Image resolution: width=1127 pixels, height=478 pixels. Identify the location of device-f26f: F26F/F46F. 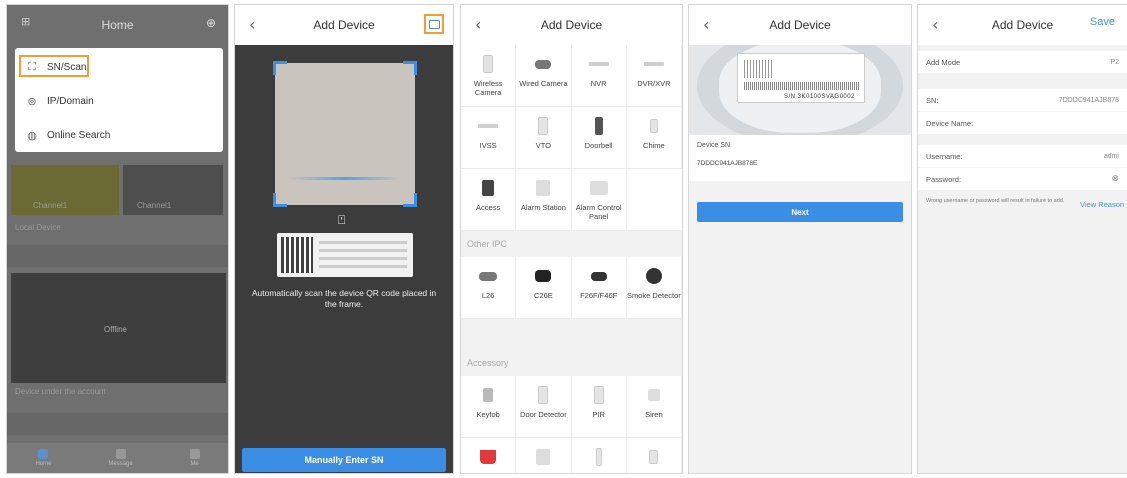
(599, 288).